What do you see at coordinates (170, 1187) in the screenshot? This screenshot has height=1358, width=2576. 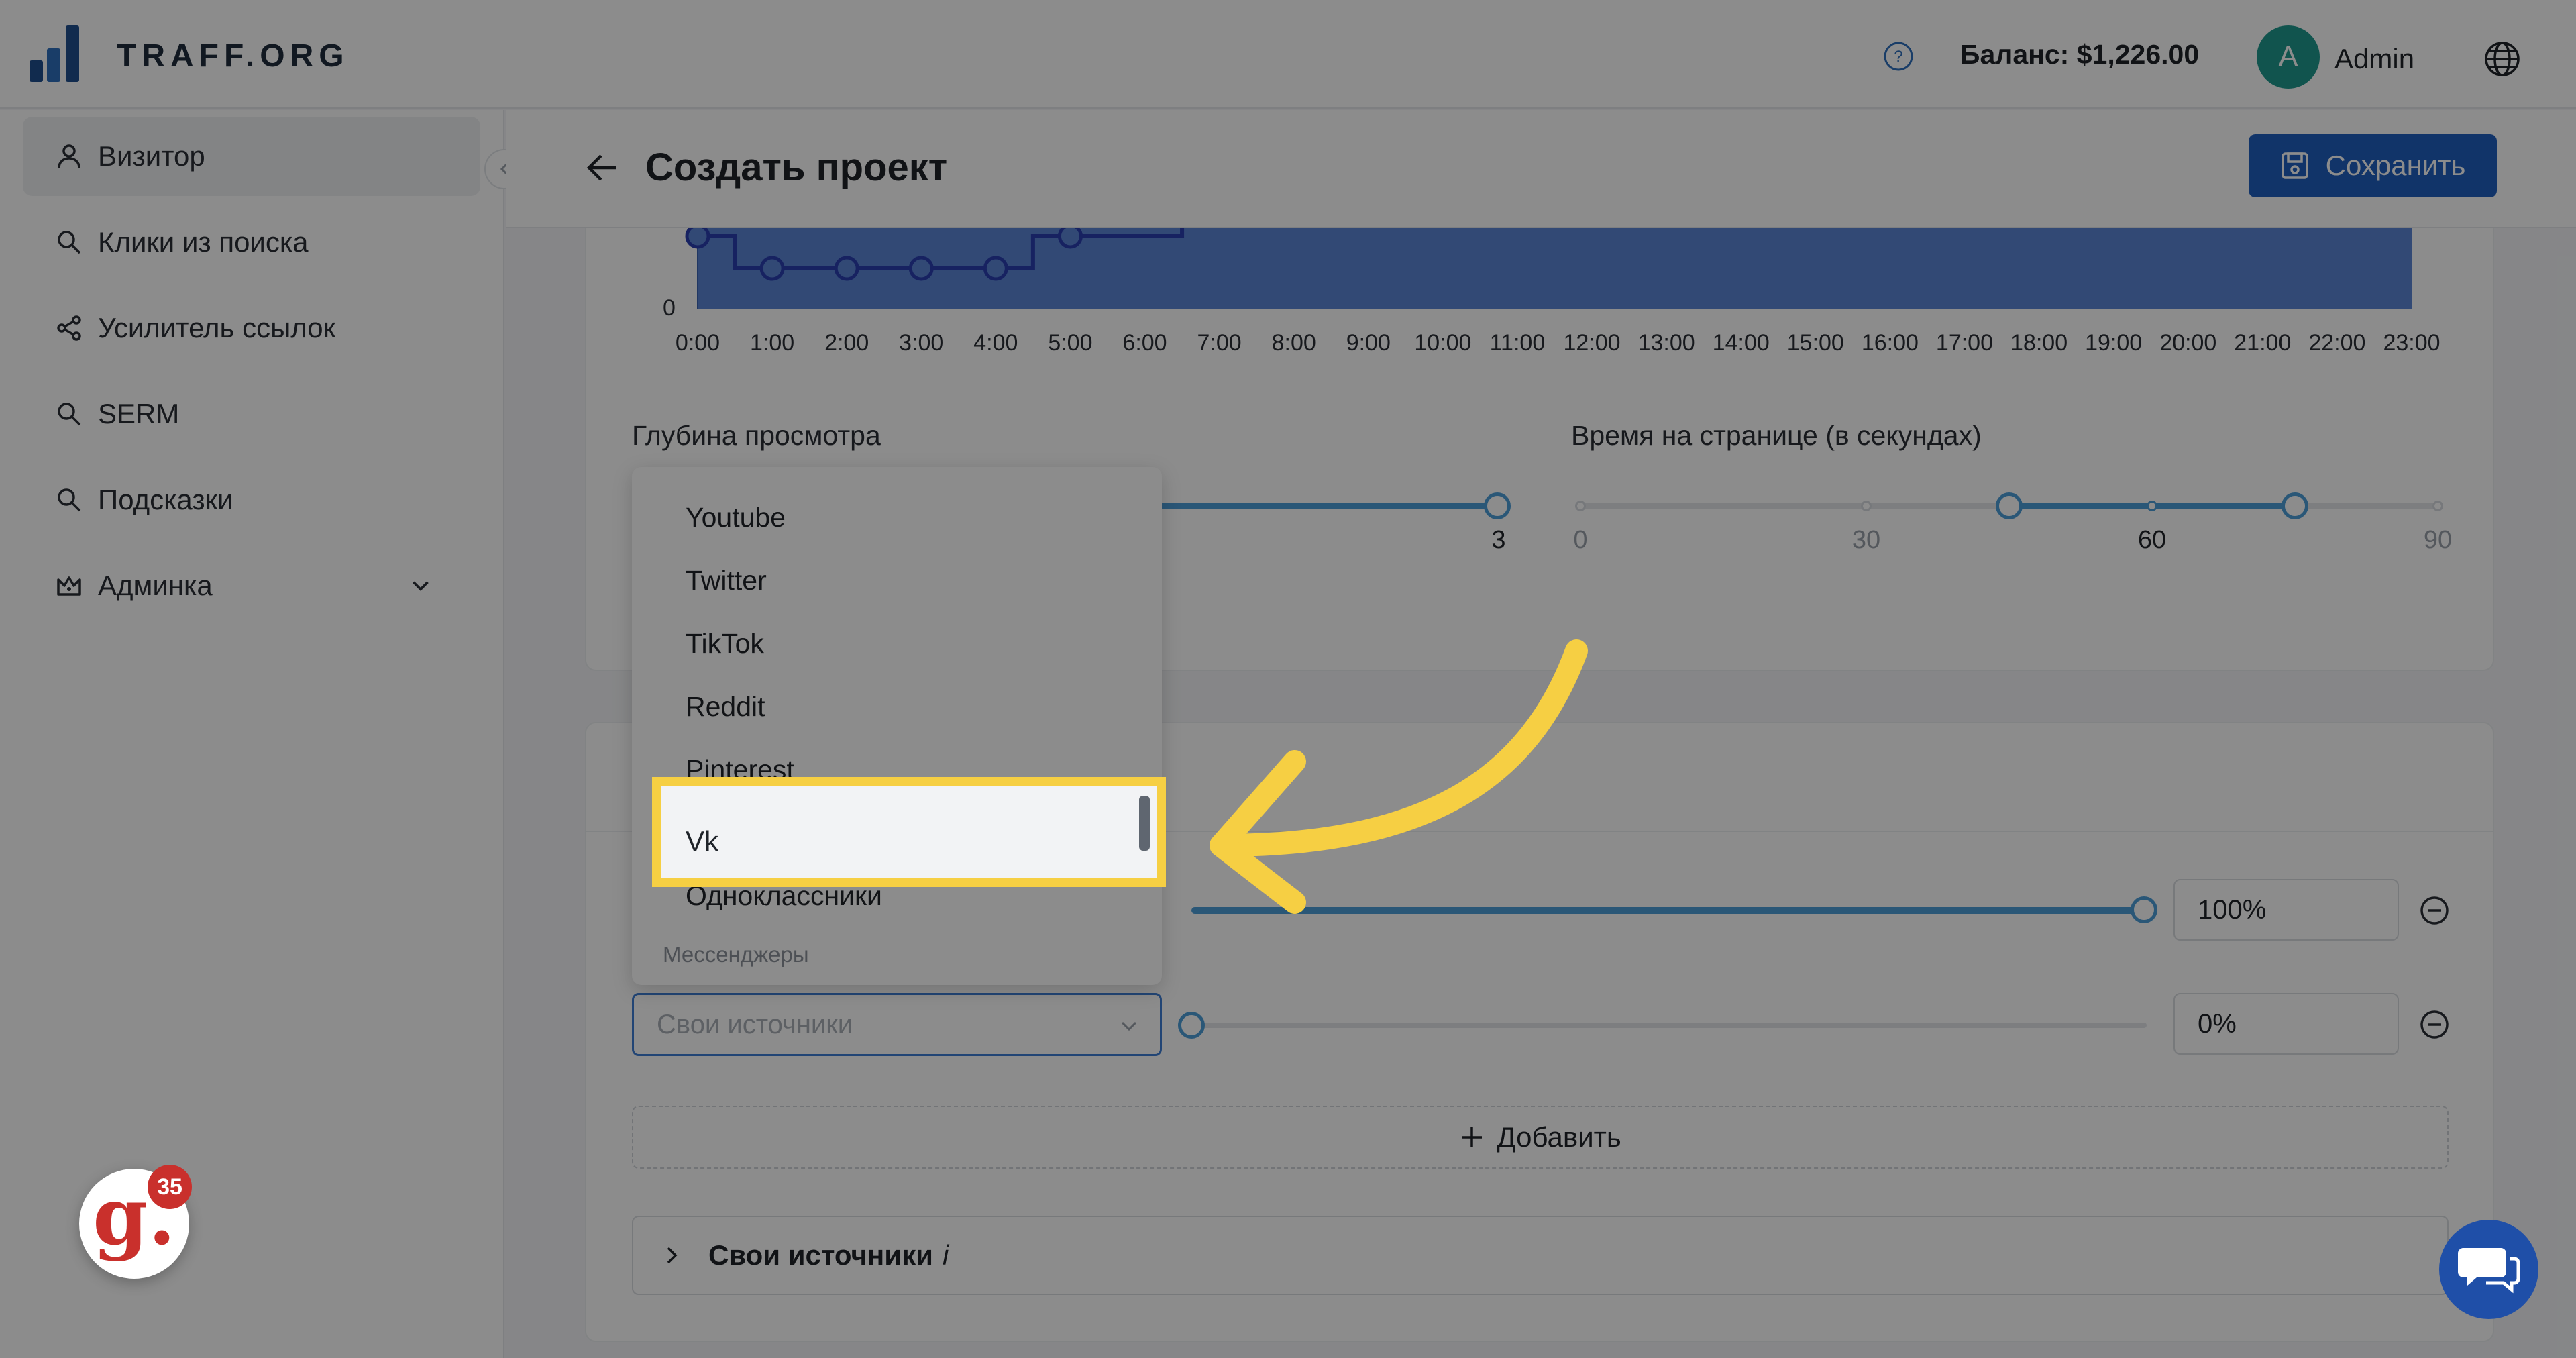 I see `notification-count: 35` at bounding box center [170, 1187].